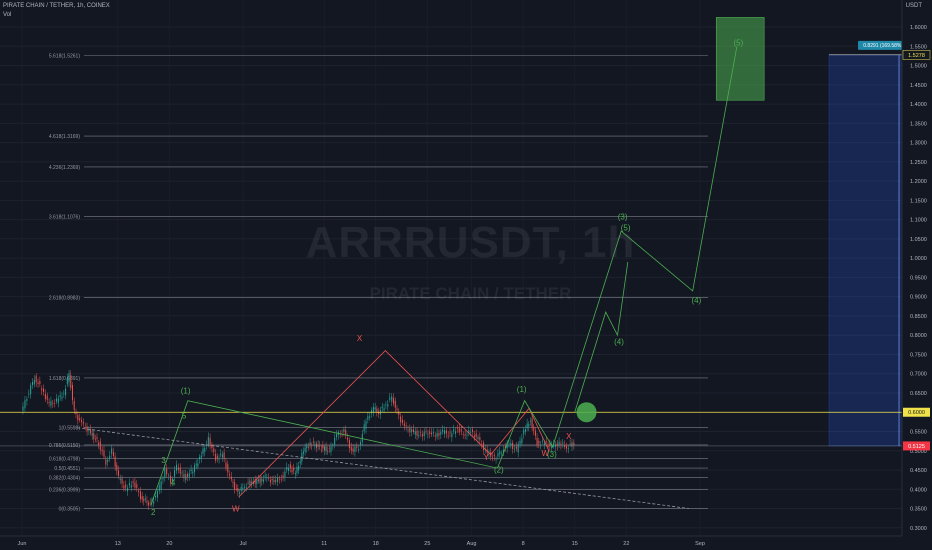  I want to click on time-axis: Jun 13 20 Jul 11 18 25 Aug 8 15 22 Sep, so click(451, 541).